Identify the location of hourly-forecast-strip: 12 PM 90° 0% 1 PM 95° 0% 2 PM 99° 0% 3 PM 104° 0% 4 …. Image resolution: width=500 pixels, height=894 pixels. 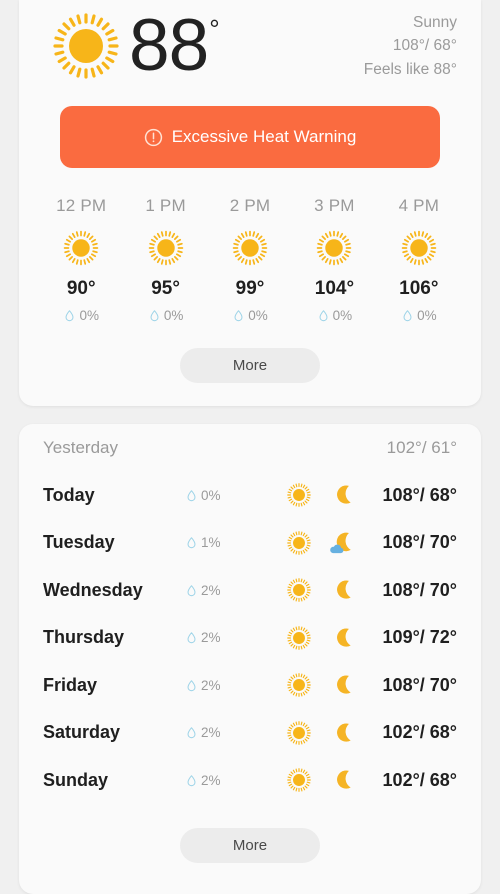
(250, 259).